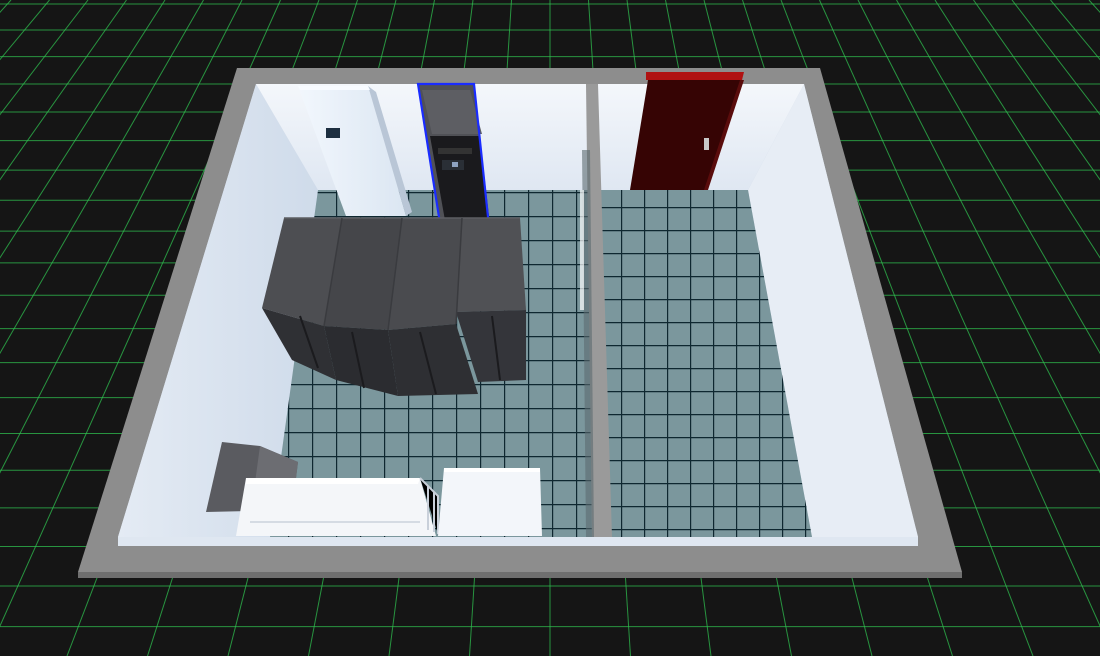 The image size is (1100, 656). I want to click on battery-rack, so click(337, 506).